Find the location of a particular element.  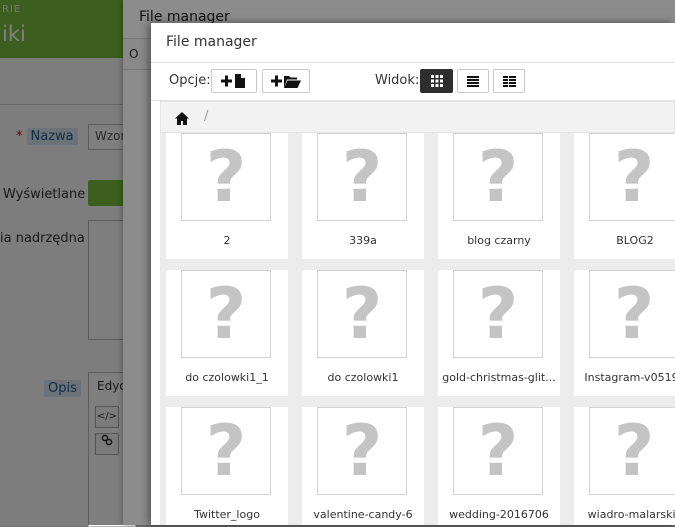

file-tile: ? Instagram-v05190 is located at coordinates (624, 333).